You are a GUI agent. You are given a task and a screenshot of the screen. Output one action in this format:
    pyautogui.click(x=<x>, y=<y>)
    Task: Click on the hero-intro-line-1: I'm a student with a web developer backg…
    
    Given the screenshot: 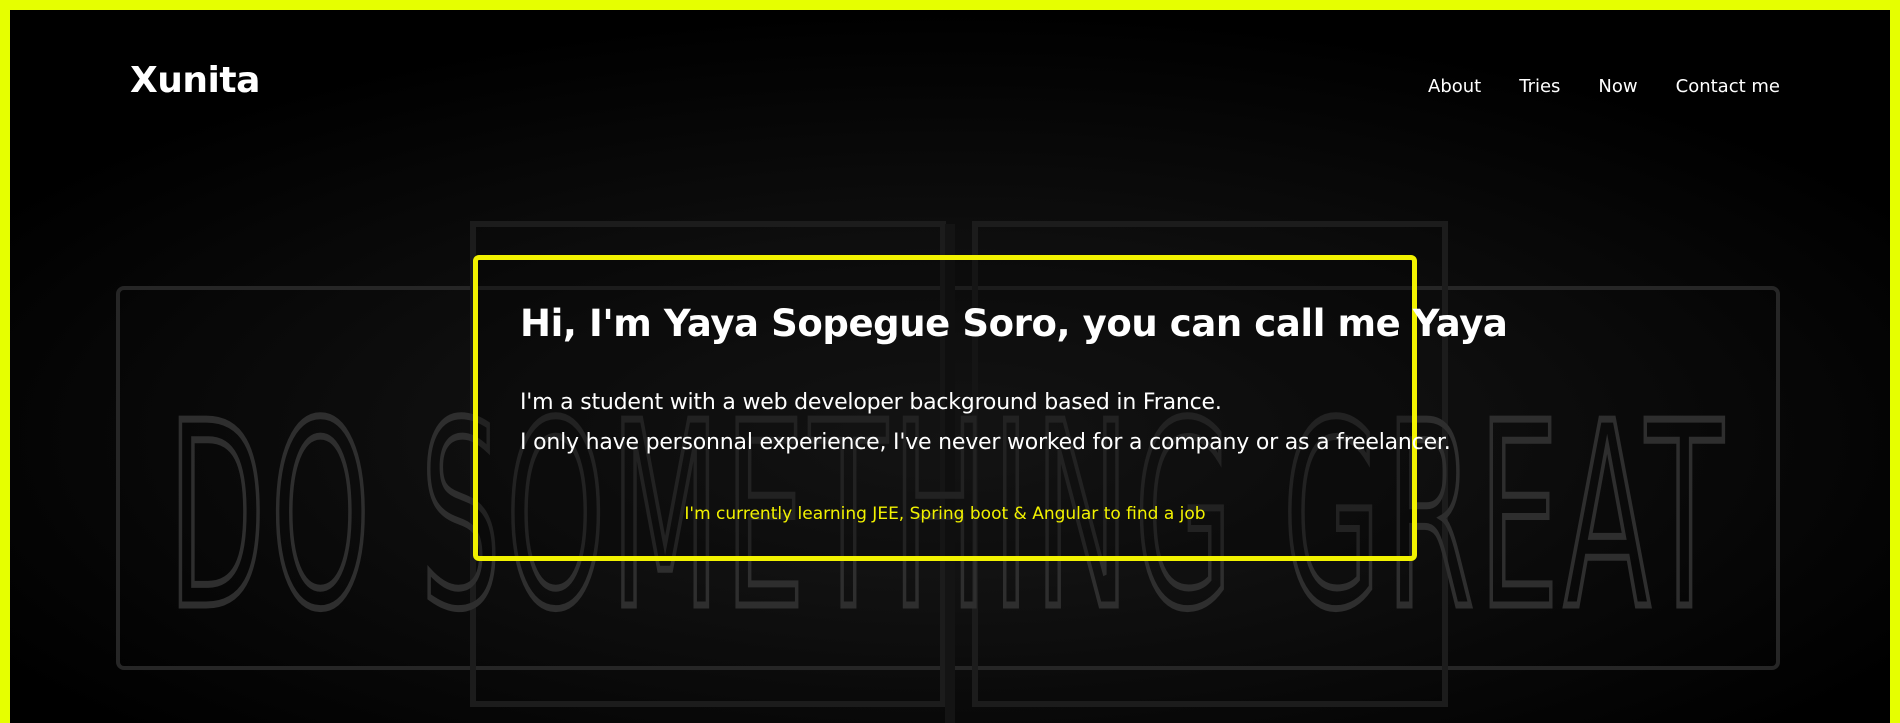 What is the action you would take?
    pyautogui.click(x=871, y=402)
    